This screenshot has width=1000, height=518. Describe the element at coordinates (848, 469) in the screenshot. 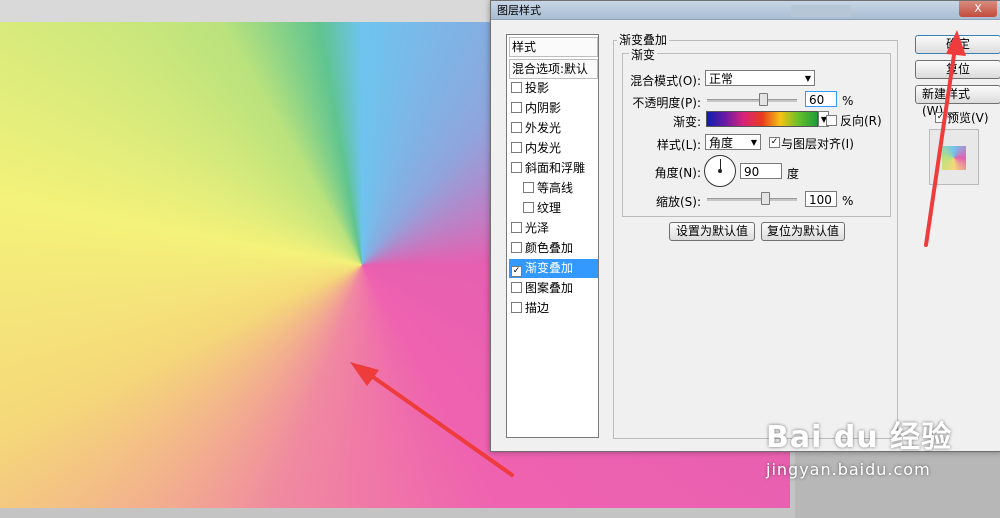

I see `watermark-url: jingyan.baidu.com` at that location.